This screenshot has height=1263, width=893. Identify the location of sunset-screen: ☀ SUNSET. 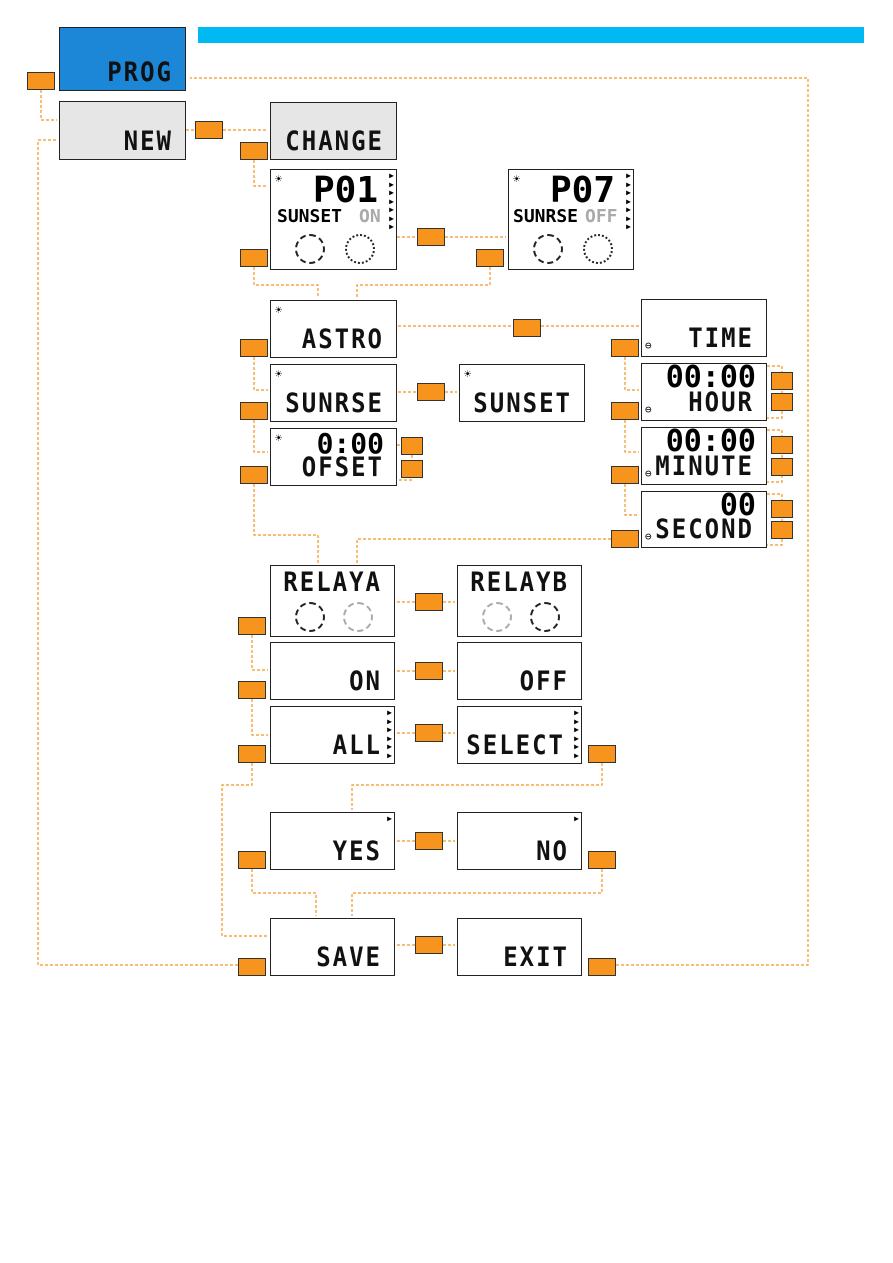
(522, 393).